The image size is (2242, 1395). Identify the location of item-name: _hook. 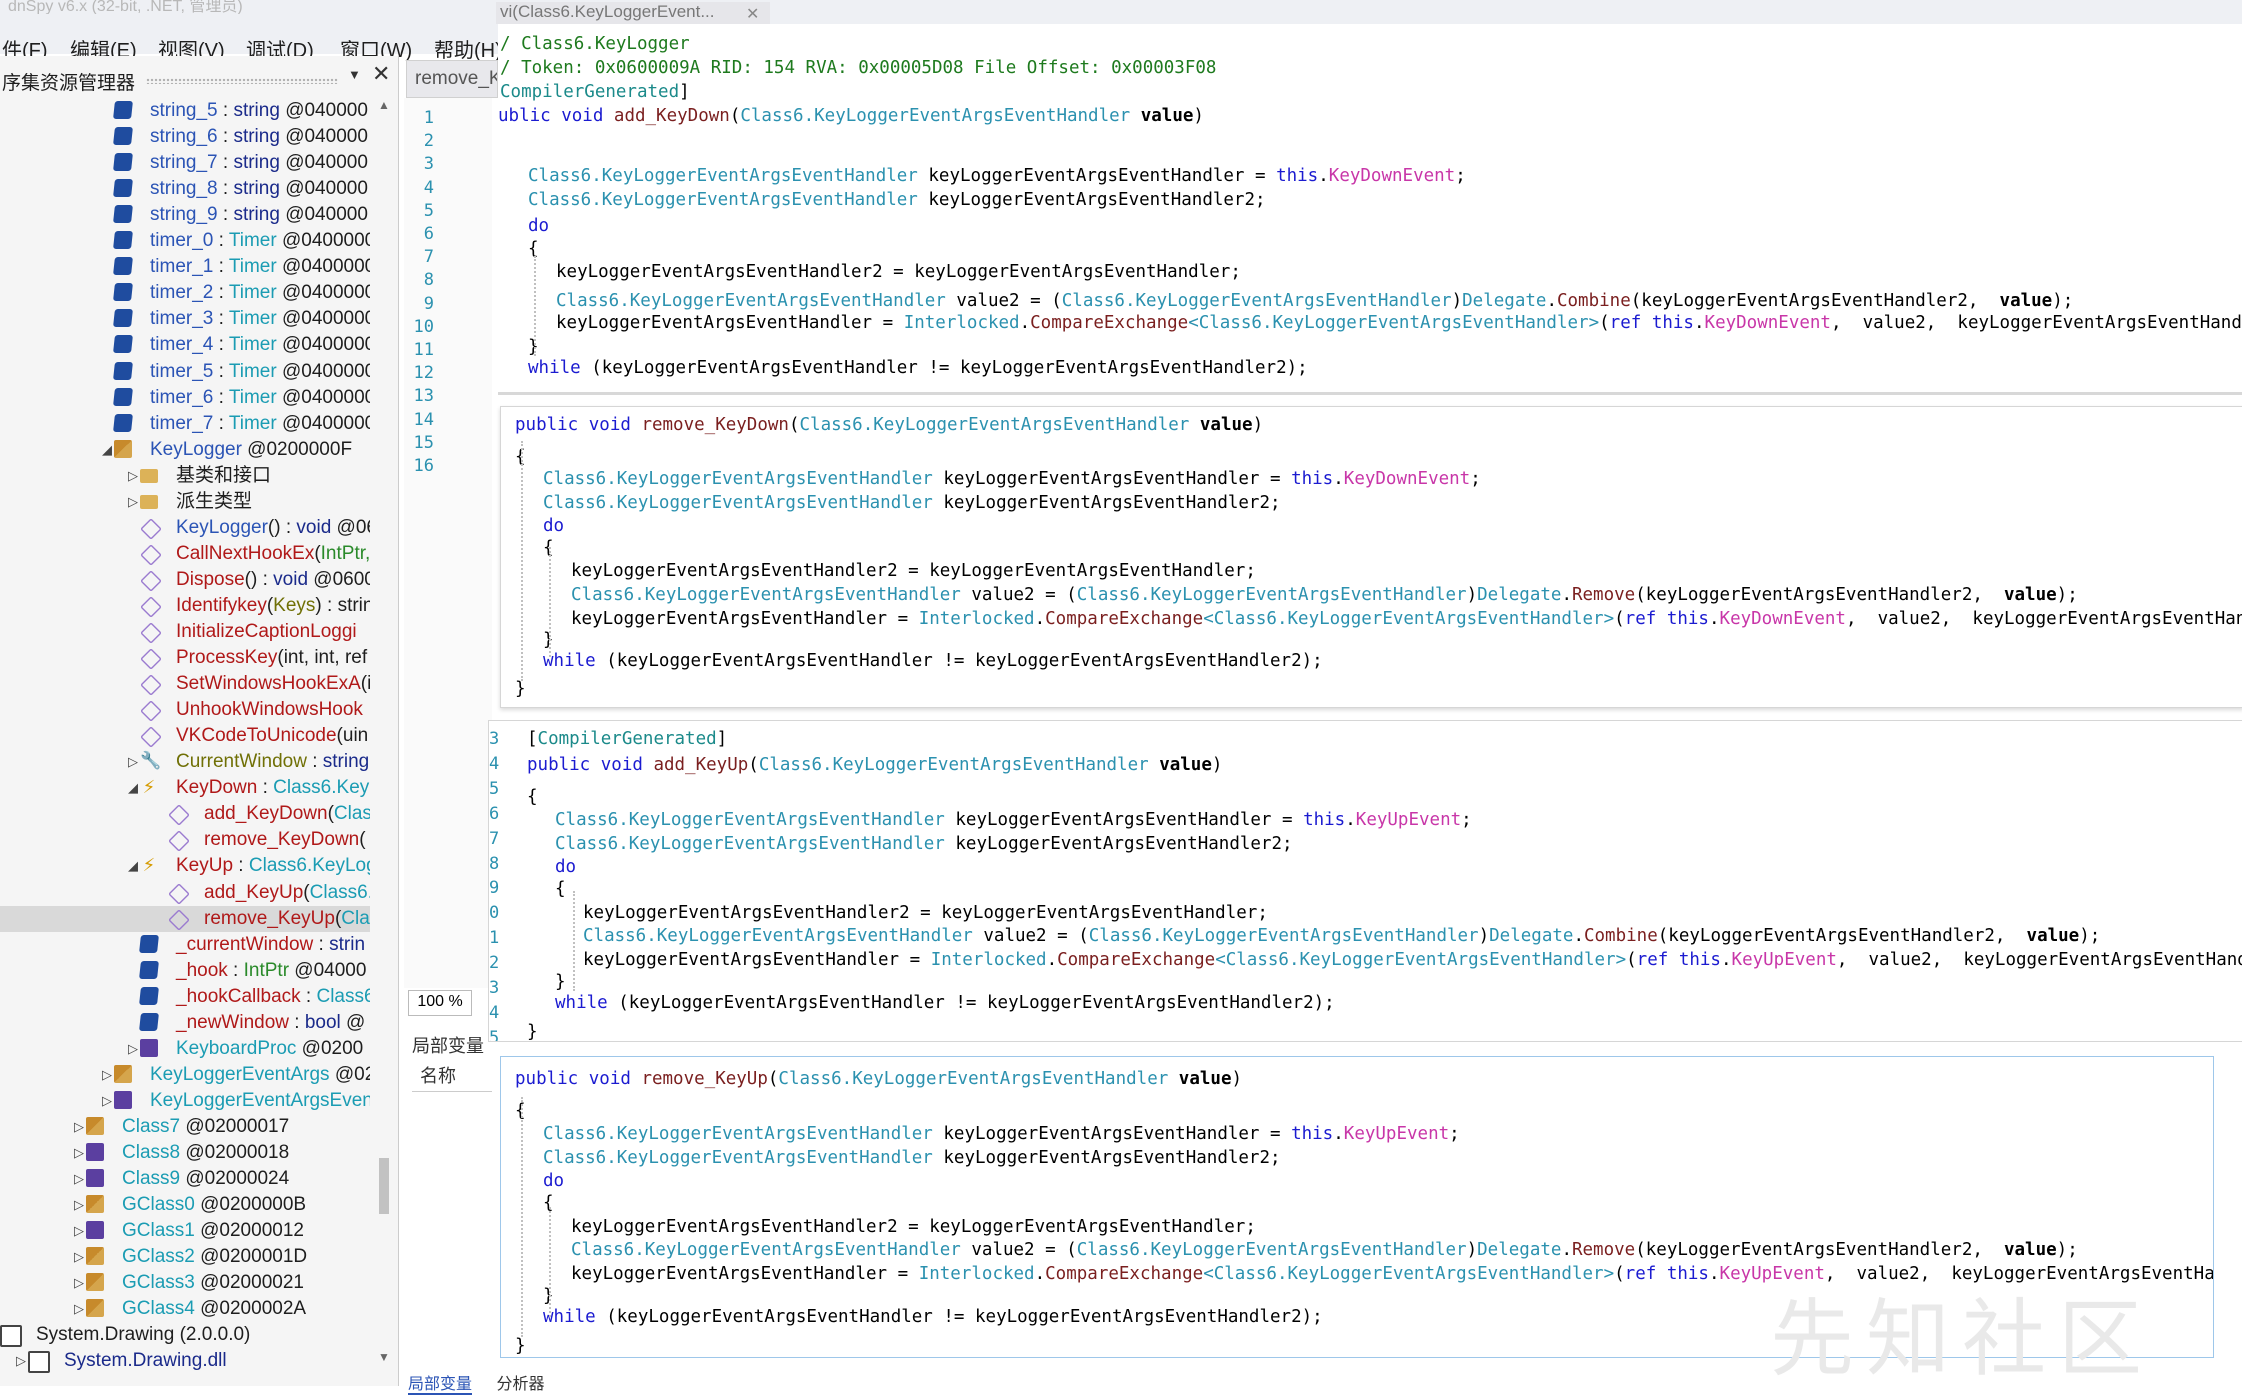
(202, 970).